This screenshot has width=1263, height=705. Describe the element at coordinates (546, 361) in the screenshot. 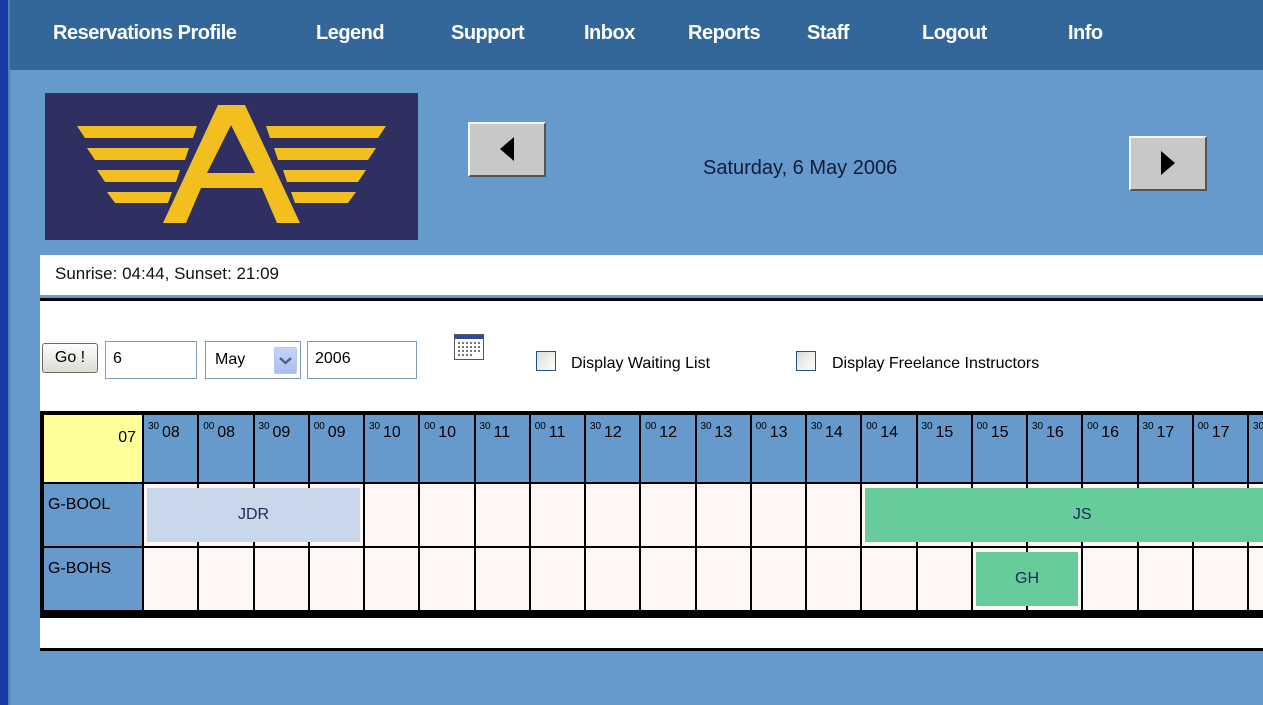

I see `waiting-list-checkbox` at that location.